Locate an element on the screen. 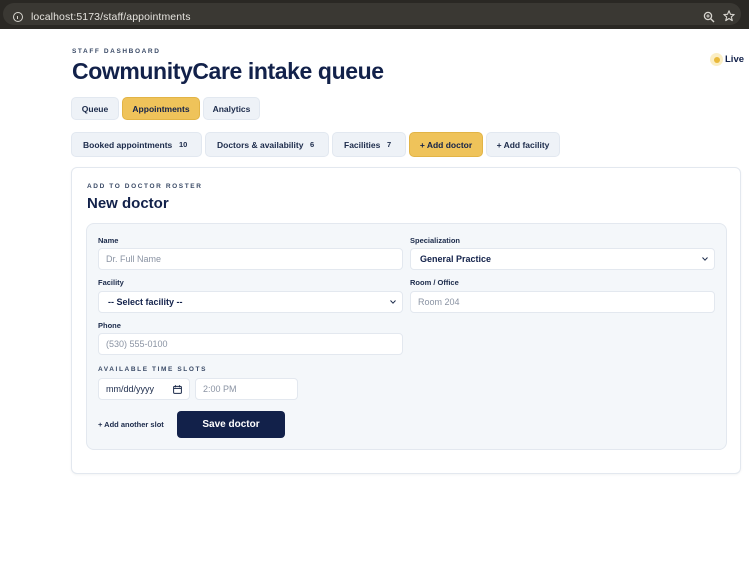 The height and width of the screenshot is (573, 749). form-eyebrow: ADD TO DOCTOR ROSTER is located at coordinates (145, 186).